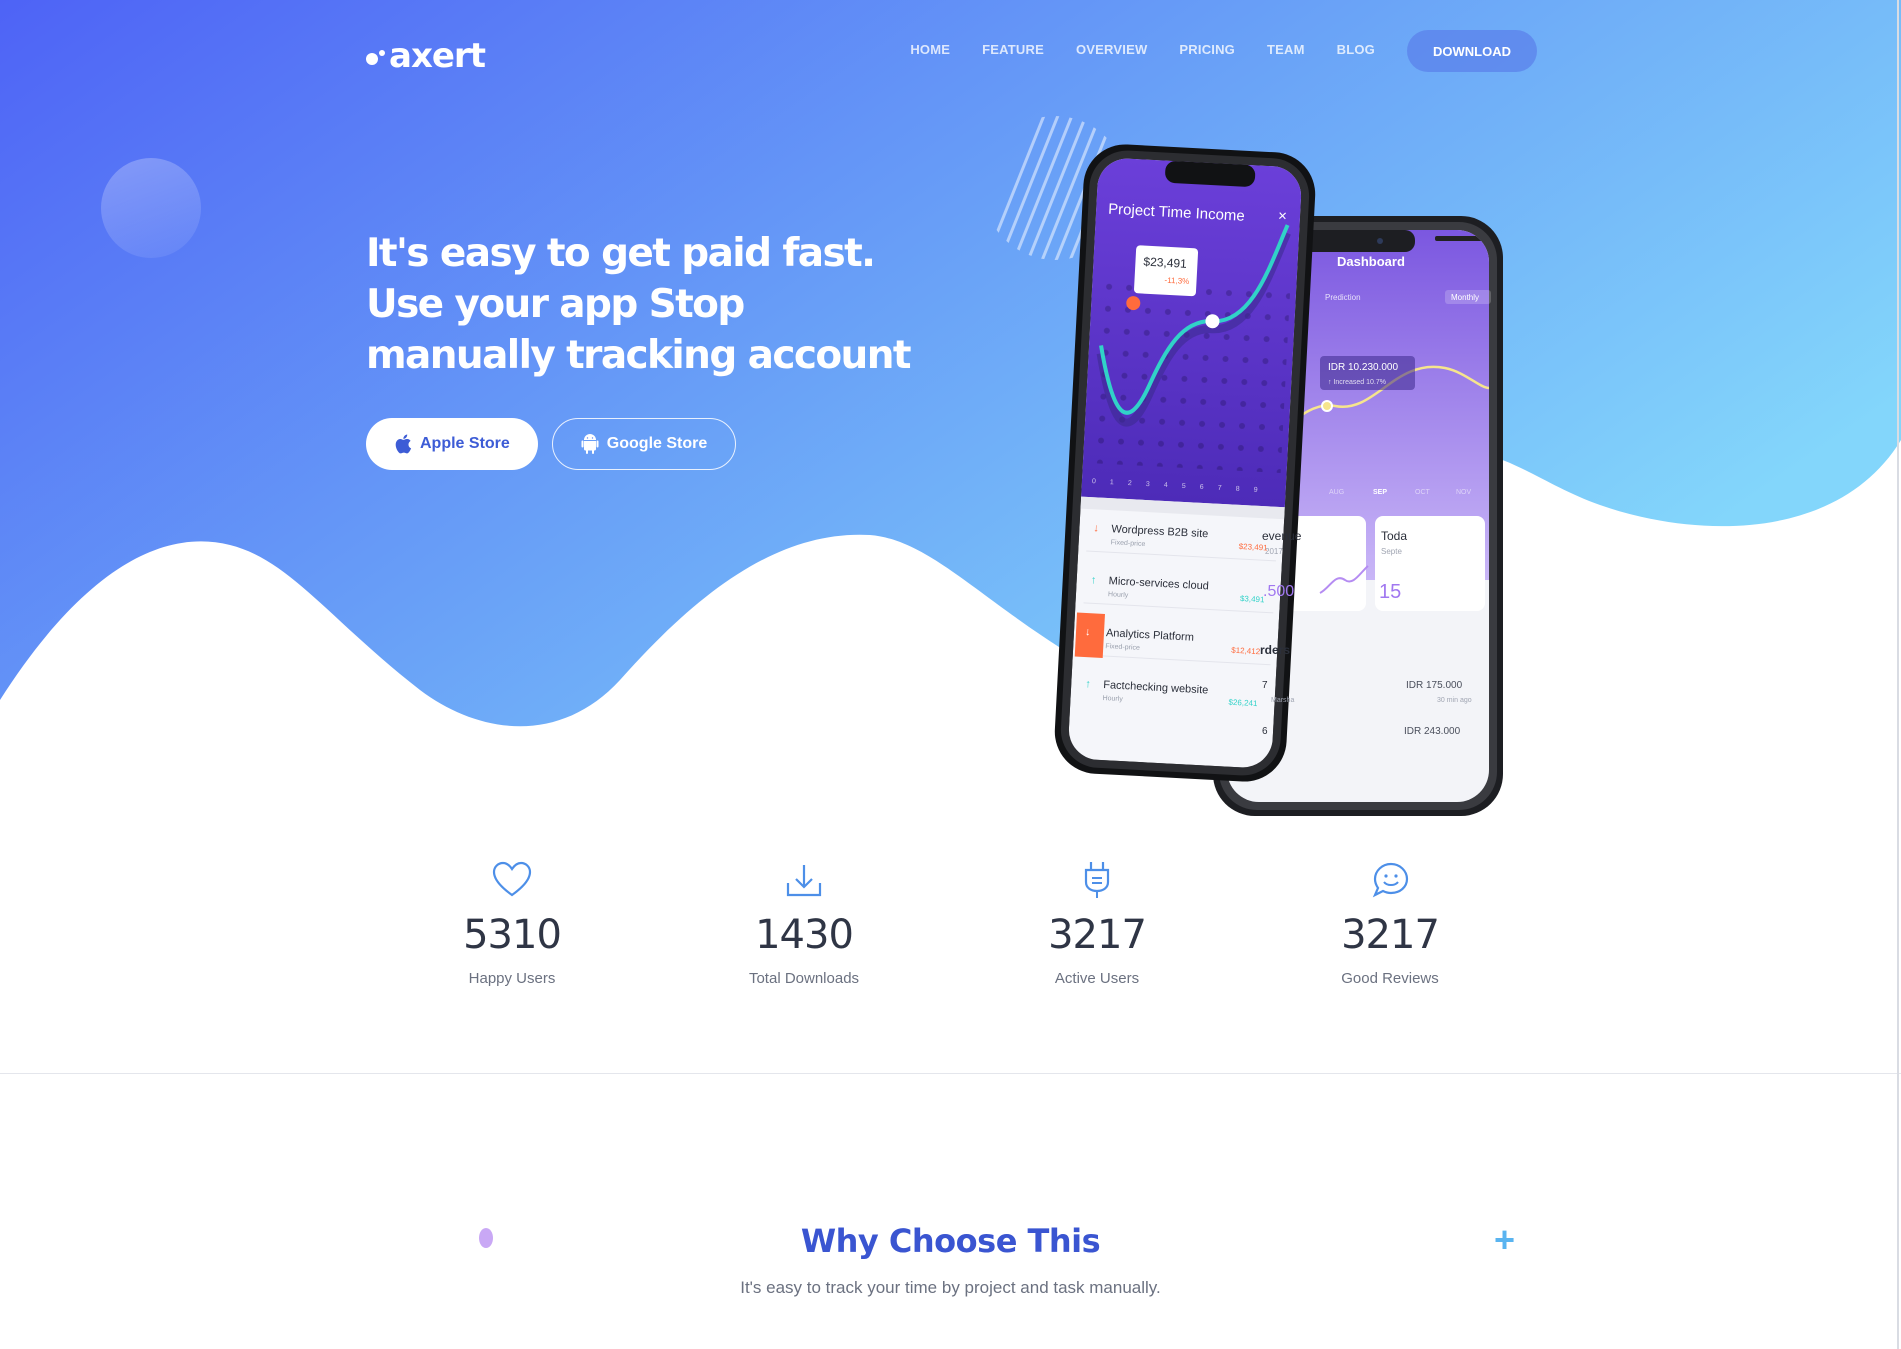  What do you see at coordinates (1243, 703) in the screenshot?
I see `row-amount: $26,241` at bounding box center [1243, 703].